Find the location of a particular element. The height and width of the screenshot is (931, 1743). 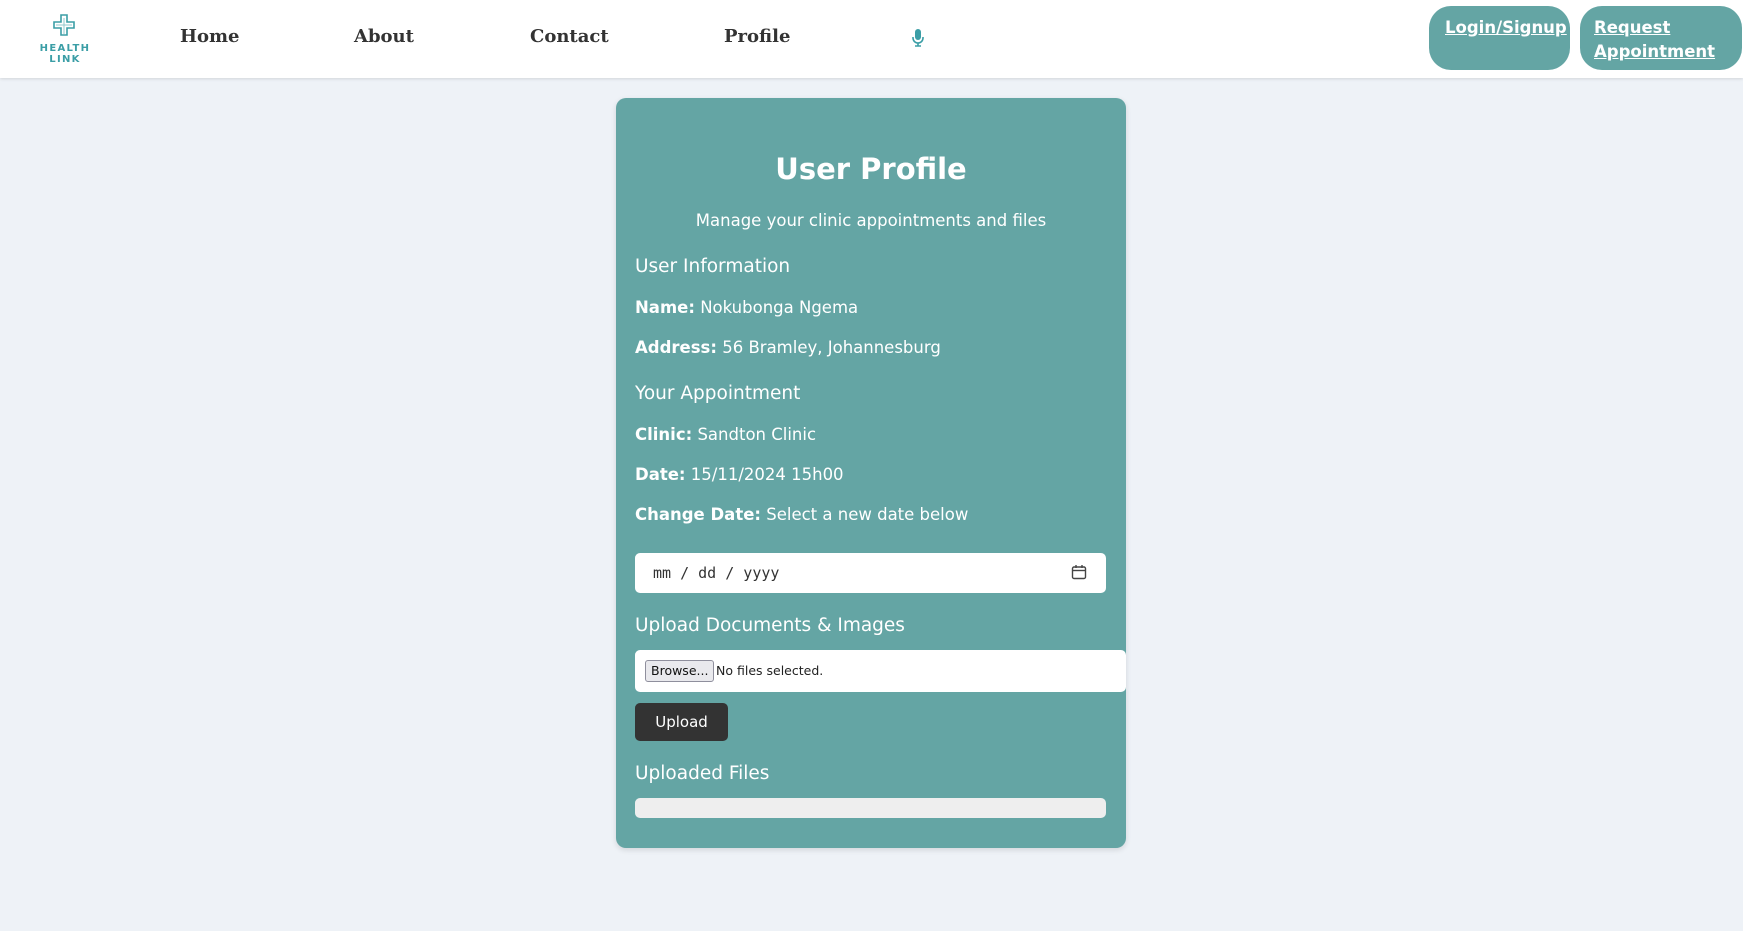

health-link-logo: HEALTH LINK is located at coordinates (65, 39).